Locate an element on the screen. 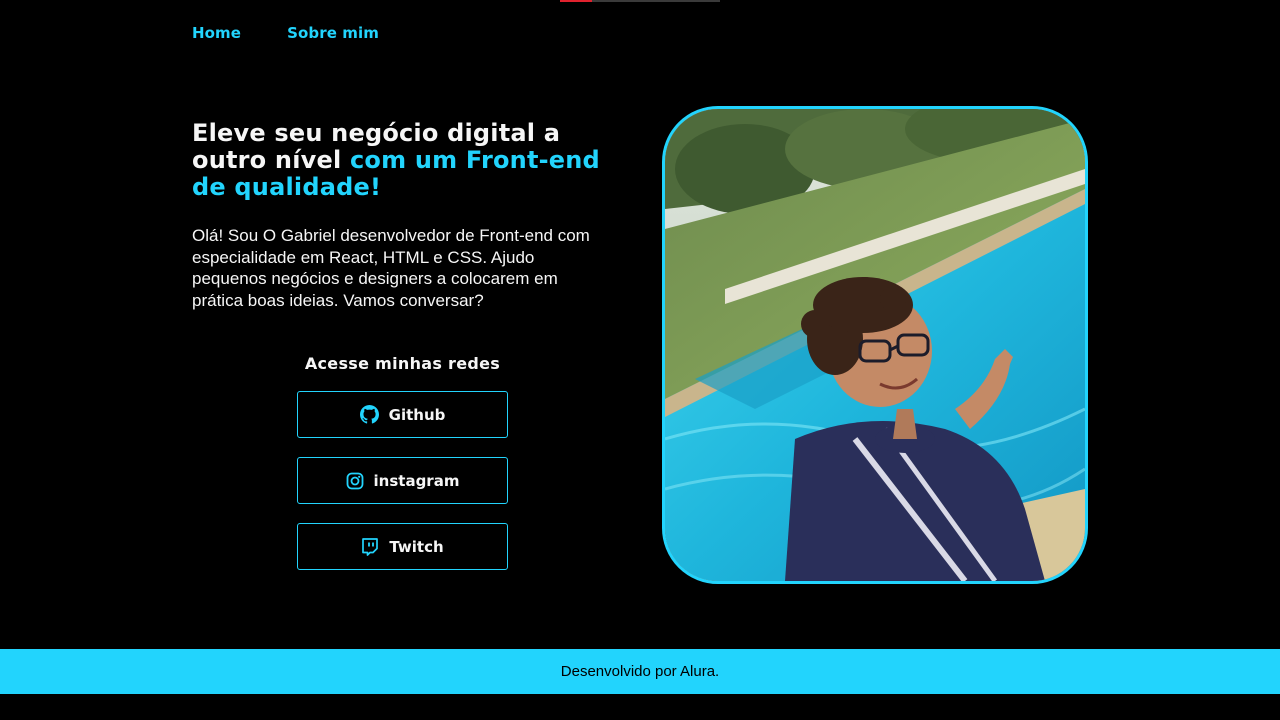  instagram-label: instagram is located at coordinates (416, 480).